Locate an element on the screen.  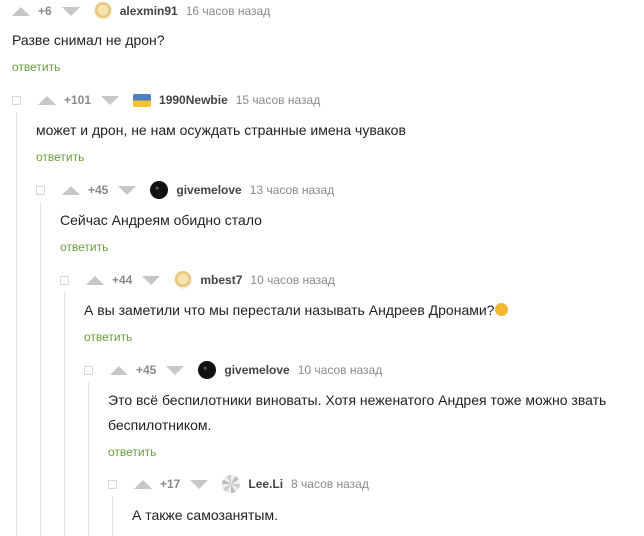
comment-text: Разве снимал не дрон? is located at coordinates (88, 40).